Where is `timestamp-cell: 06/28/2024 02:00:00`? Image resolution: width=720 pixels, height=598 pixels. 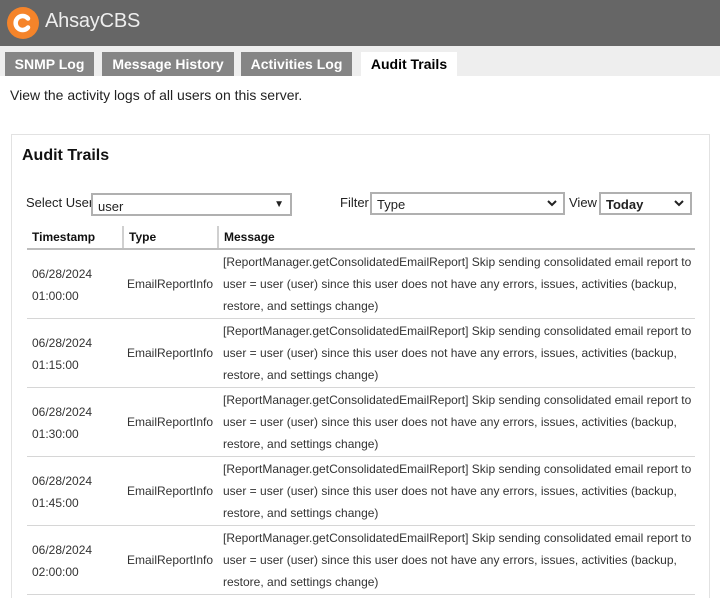
timestamp-cell: 06/28/2024 02:00:00 is located at coordinates (62, 561).